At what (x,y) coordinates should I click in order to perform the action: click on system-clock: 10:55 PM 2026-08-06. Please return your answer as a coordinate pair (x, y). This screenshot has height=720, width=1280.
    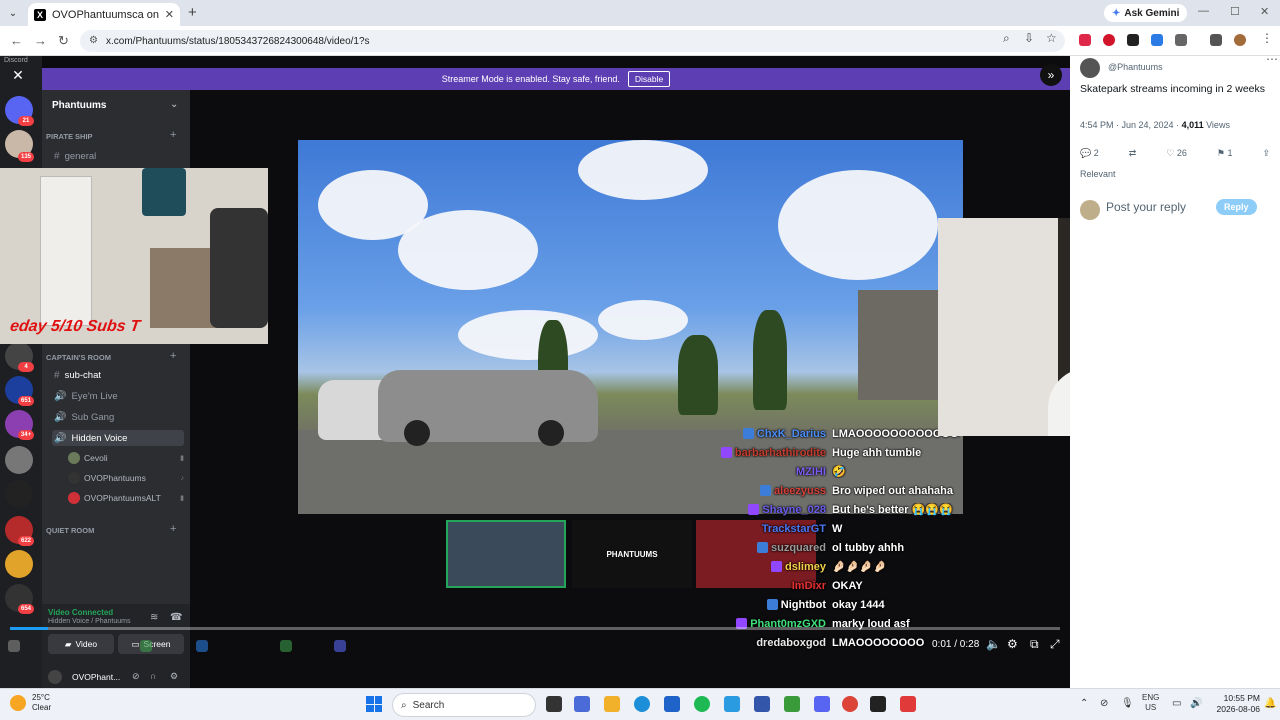
    Looking at the image, I should click on (1236, 704).